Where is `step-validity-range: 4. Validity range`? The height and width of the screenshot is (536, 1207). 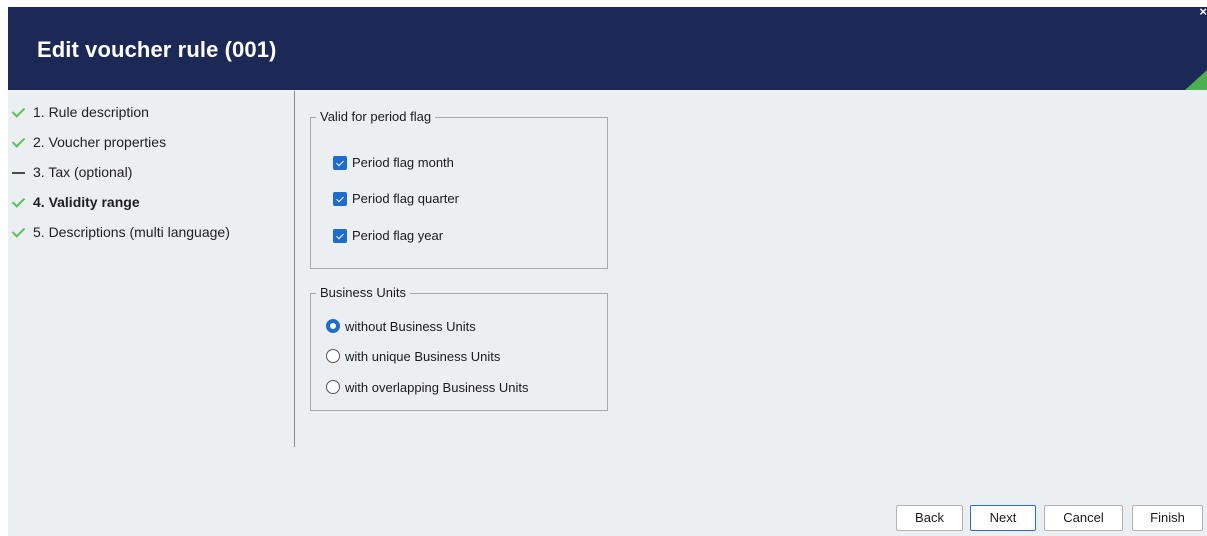 step-validity-range: 4. Validity range is located at coordinates (152, 203).